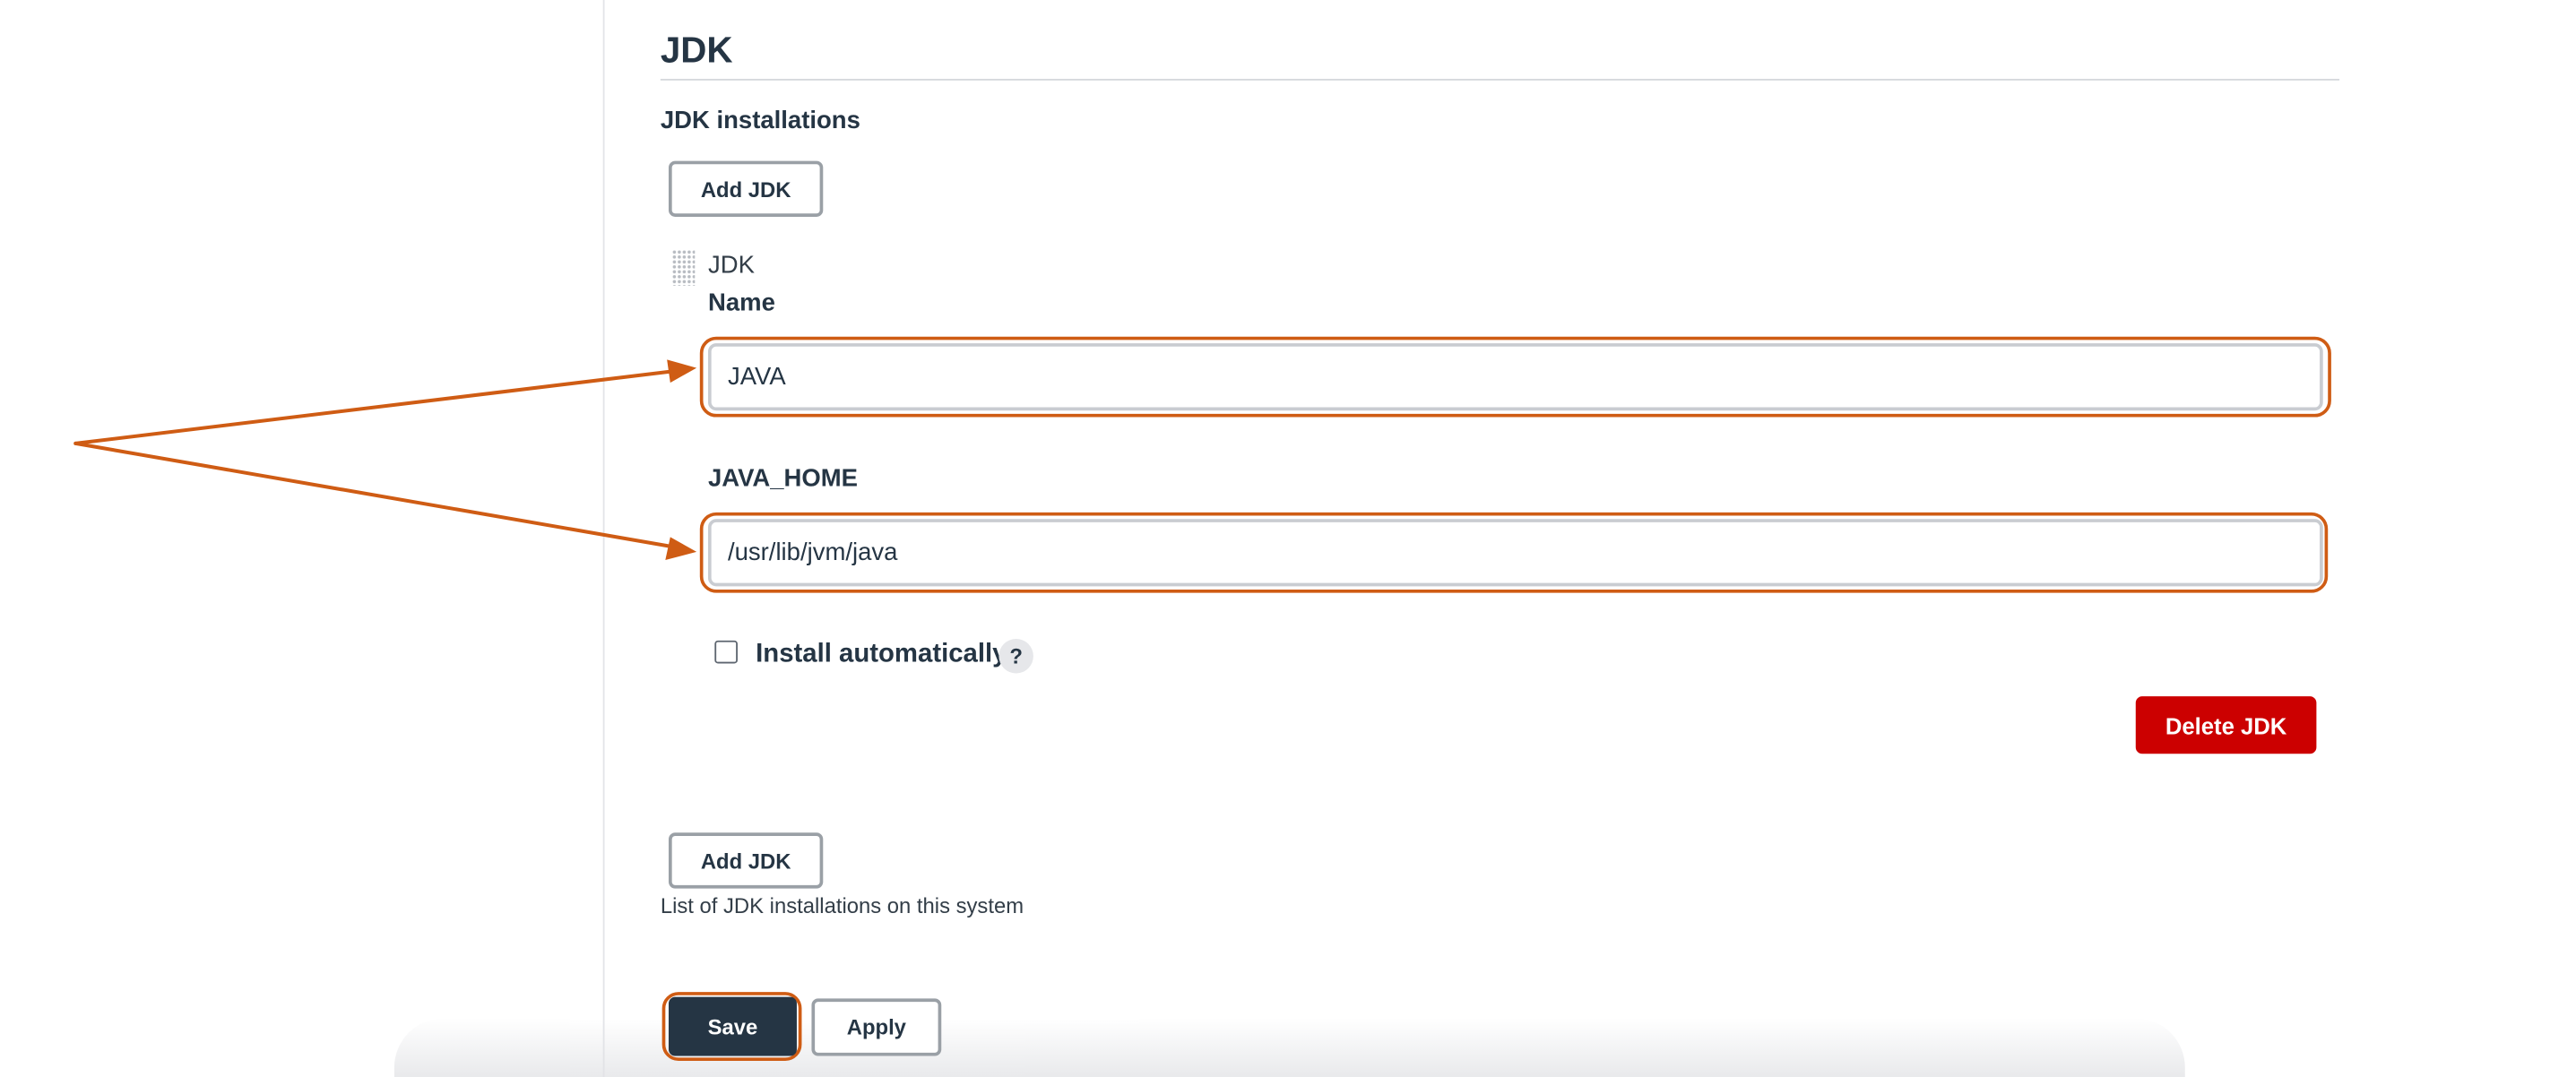 This screenshot has height=1077, width=2576. I want to click on jdk-installations-heading: JDK installations, so click(760, 121).